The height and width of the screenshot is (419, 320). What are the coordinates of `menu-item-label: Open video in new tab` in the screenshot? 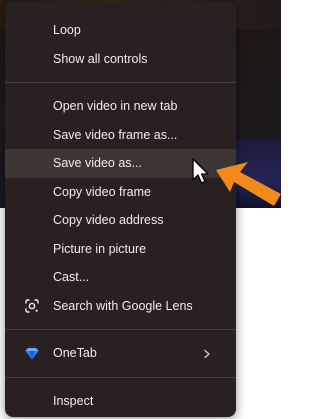 It's located at (115, 106).